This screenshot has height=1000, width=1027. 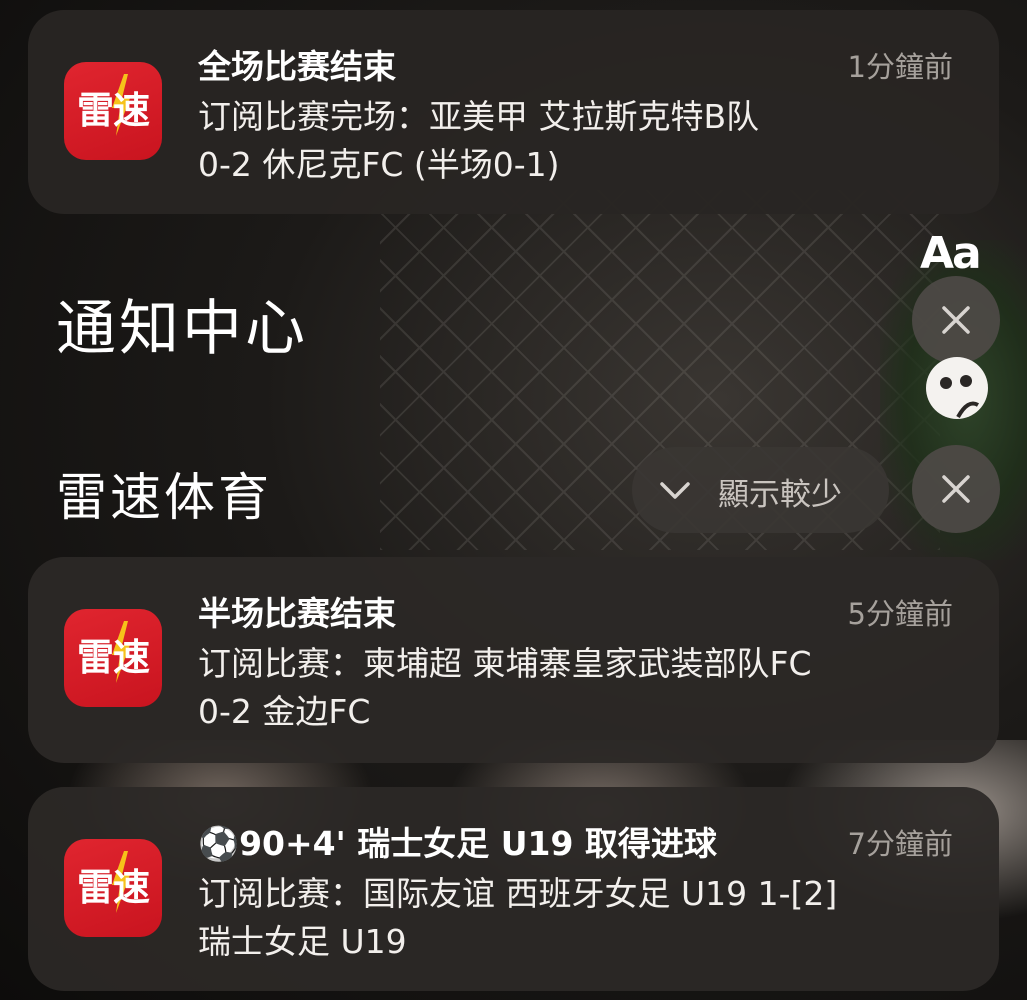 I want to click on notification-body-line-2: 0-2 休尼克FC (半场0-1), so click(x=379, y=164).